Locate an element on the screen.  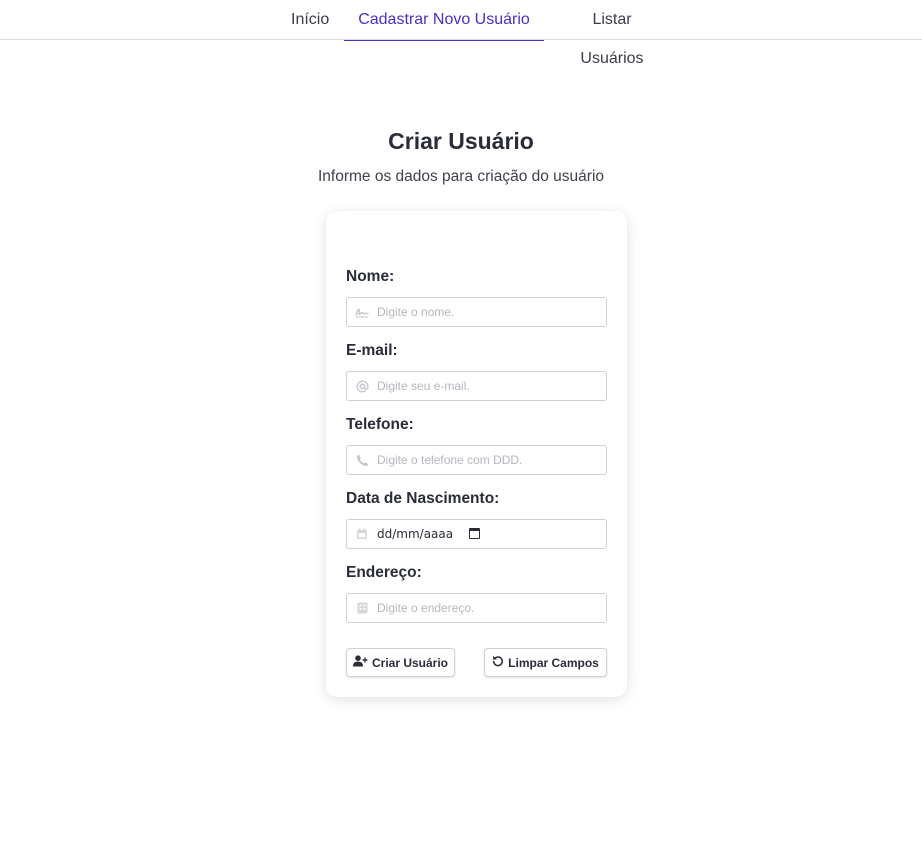
tab-create-user: Cadastrar Novo Usuário is located at coordinates (444, 20).